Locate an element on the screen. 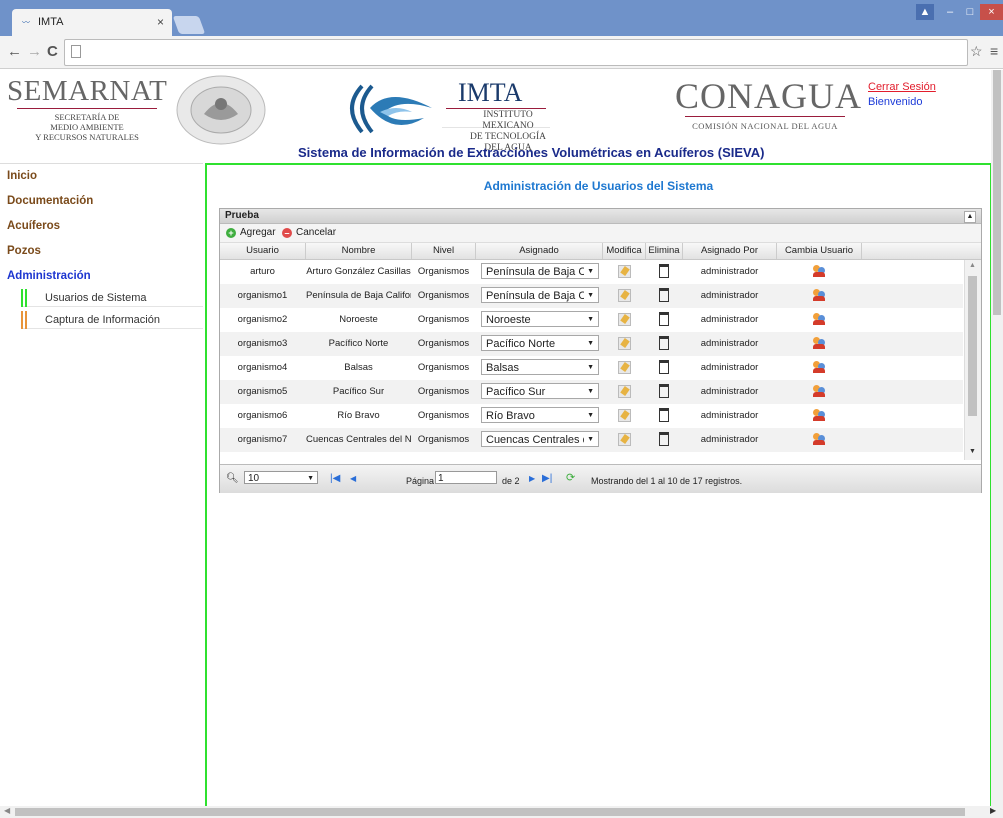 This screenshot has height=818, width=1003. address-bar is located at coordinates (516, 52).